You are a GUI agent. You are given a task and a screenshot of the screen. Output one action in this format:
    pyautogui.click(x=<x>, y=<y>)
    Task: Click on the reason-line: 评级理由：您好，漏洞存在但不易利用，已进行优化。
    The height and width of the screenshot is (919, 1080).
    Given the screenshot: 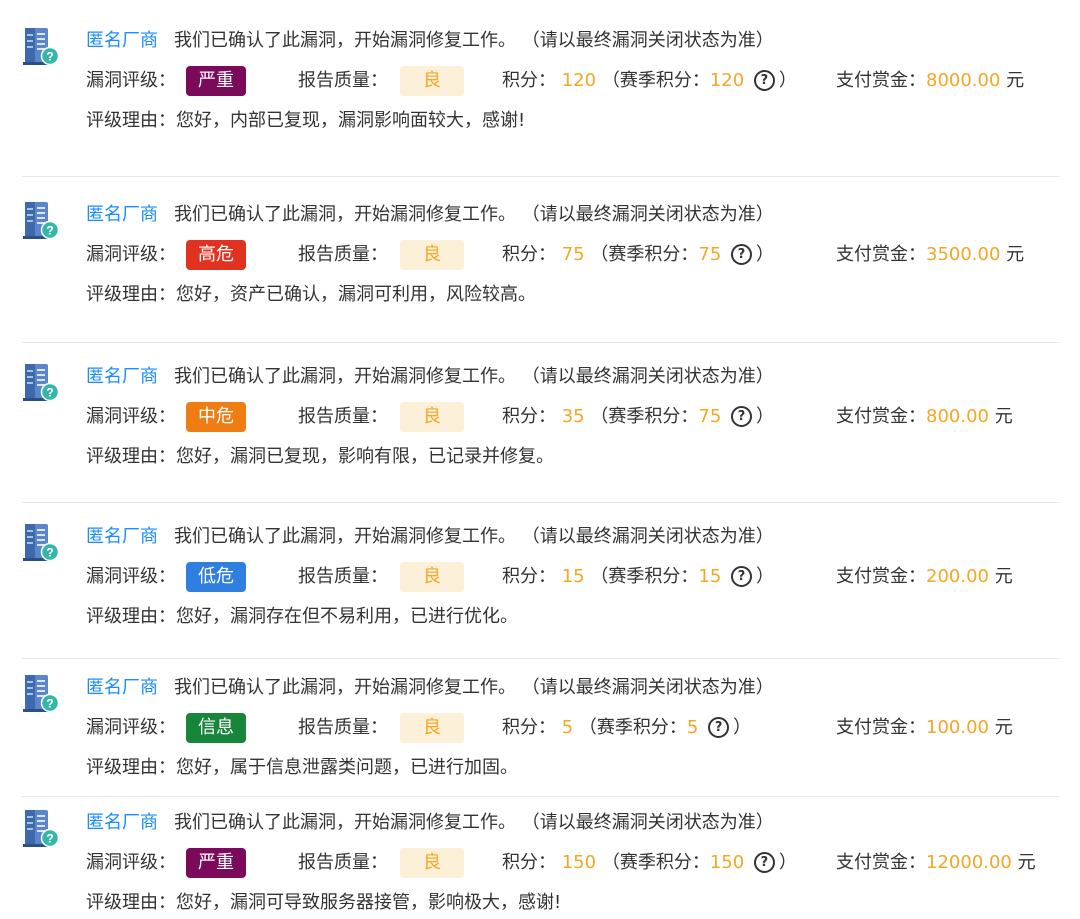 What is the action you would take?
    pyautogui.click(x=302, y=617)
    